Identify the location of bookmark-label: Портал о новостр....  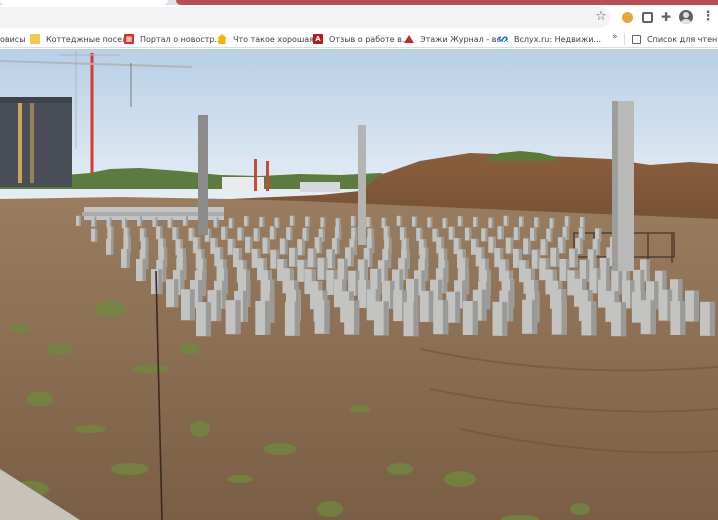
(181, 39).